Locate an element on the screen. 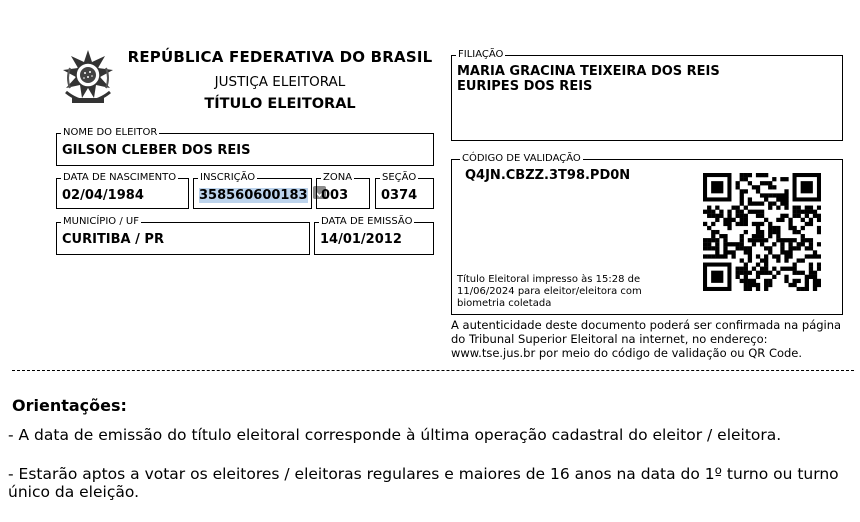 Image resolution: width=860 pixels, height=522 pixels. section-label: SEÇÃO is located at coordinates (399, 178).